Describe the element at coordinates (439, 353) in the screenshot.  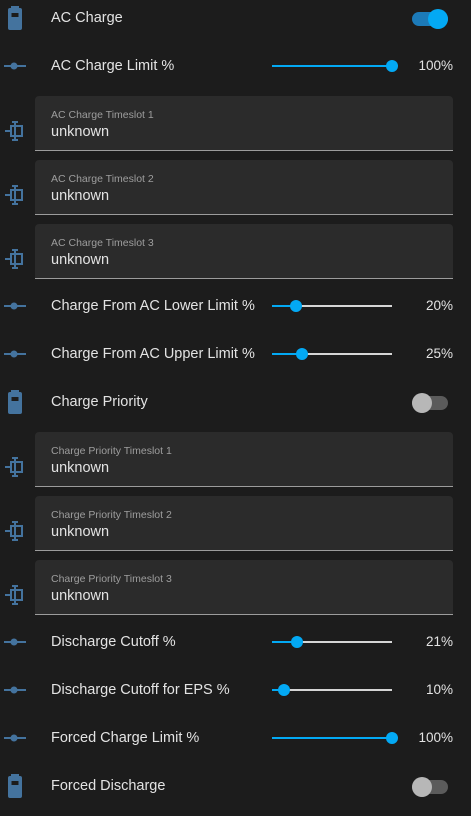
I see `slider-value: 25%` at that location.